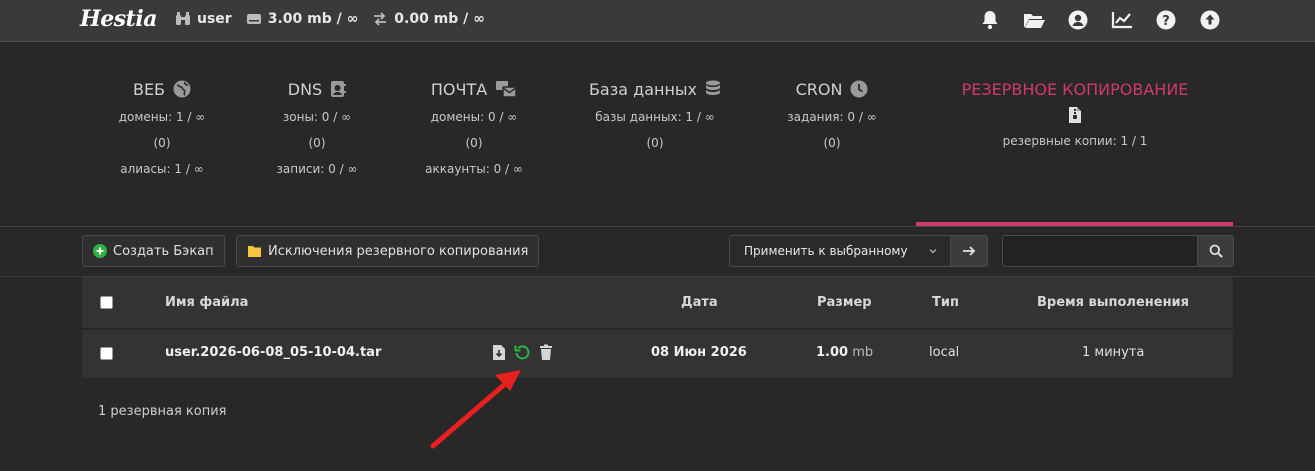  What do you see at coordinates (713, 87) in the screenshot?
I see `database-icon` at bounding box center [713, 87].